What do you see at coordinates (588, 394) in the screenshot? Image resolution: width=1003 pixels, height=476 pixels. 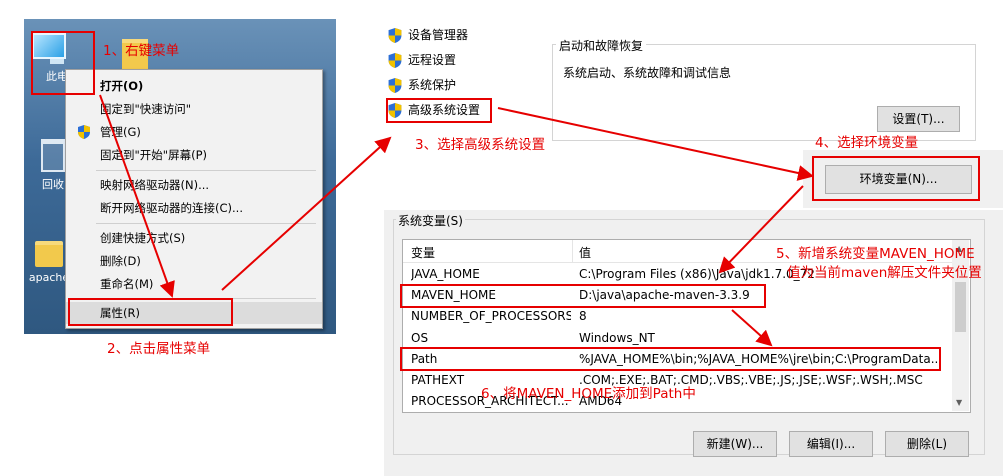 I see `annotation-step6: 6、将MAVEN_HOME添加到Path中` at bounding box center [588, 394].